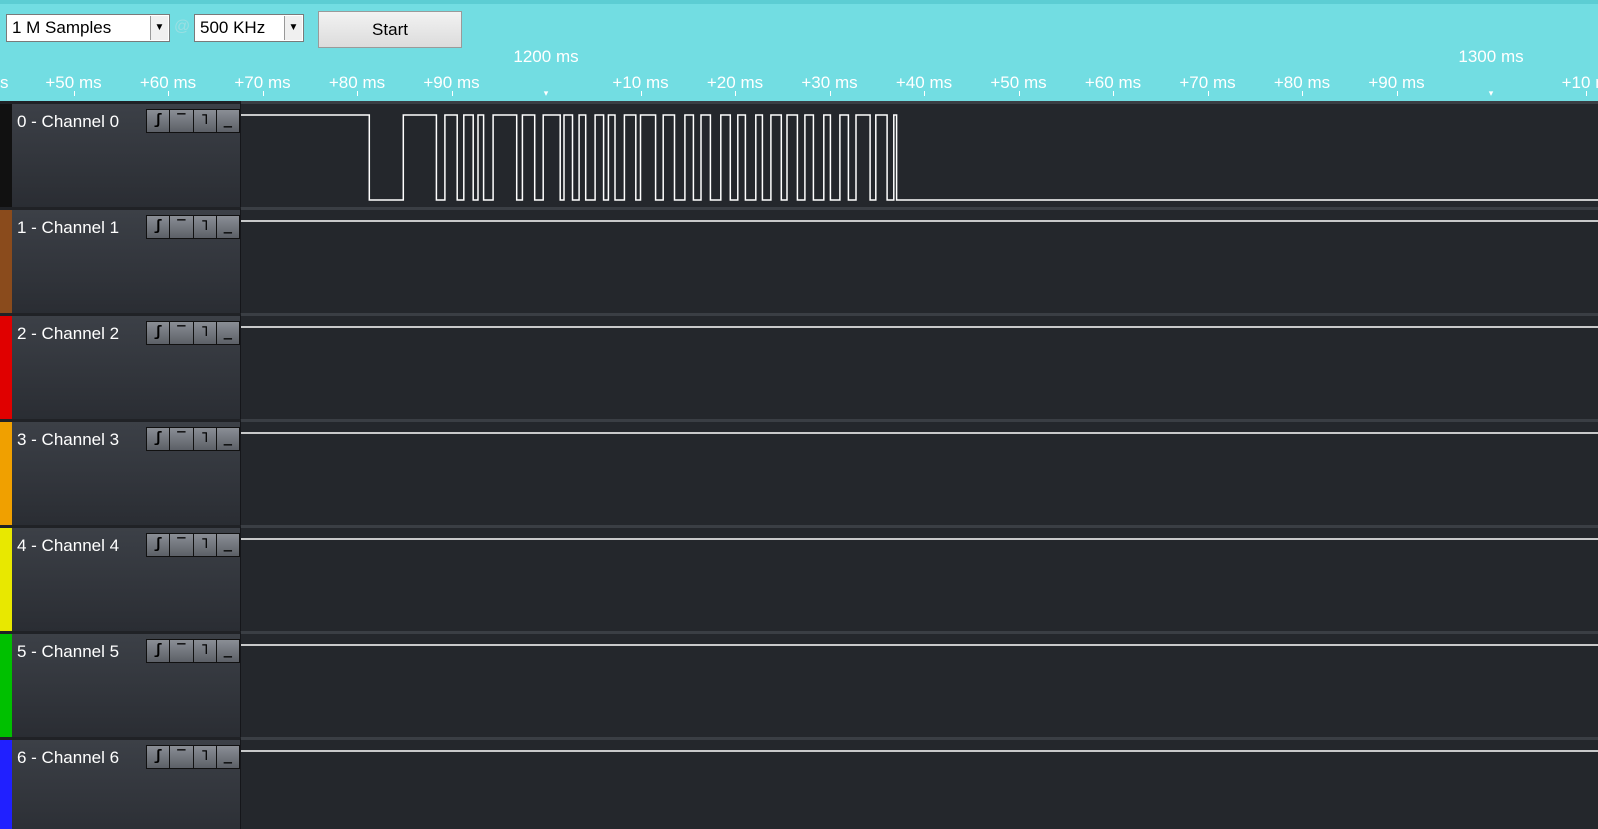  I want to click on major-tick-arrow-icon: ▾, so click(1491, 93).